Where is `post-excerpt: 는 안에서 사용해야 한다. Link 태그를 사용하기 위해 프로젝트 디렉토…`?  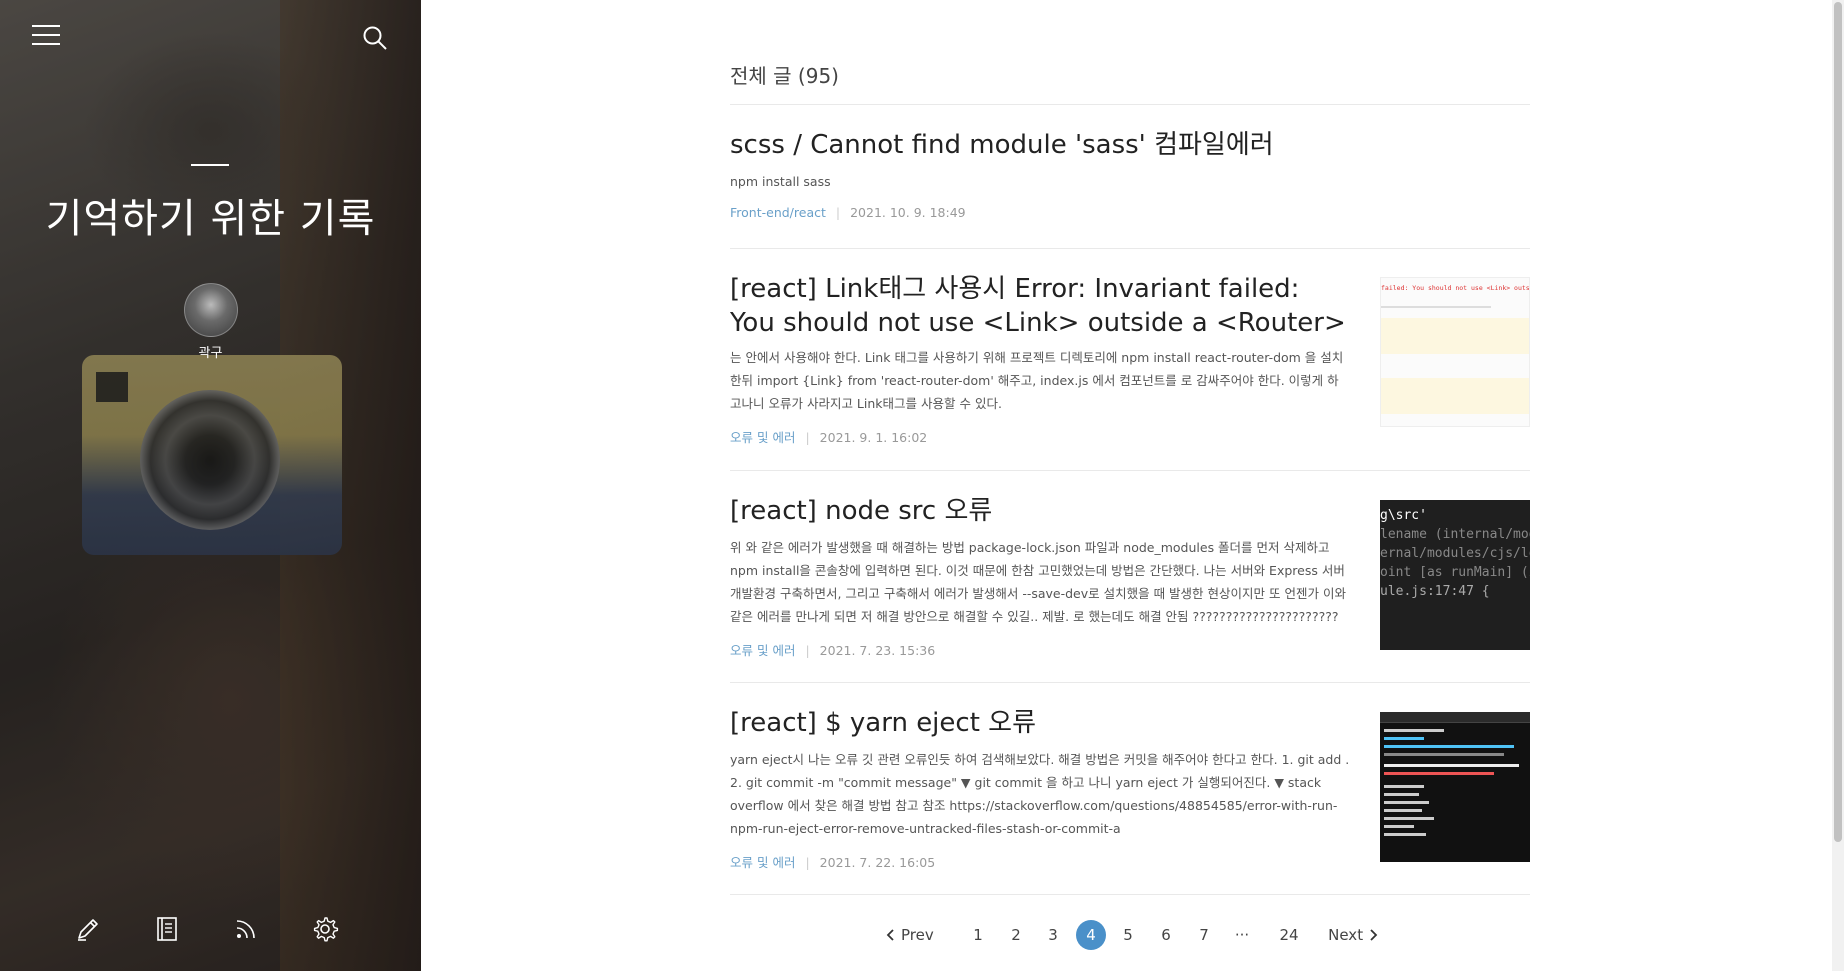
post-excerpt: 는 안에서 사용해야 한다. Link 태그를 사용하기 위해 프로젝트 디렉토… is located at coordinates (1037, 380).